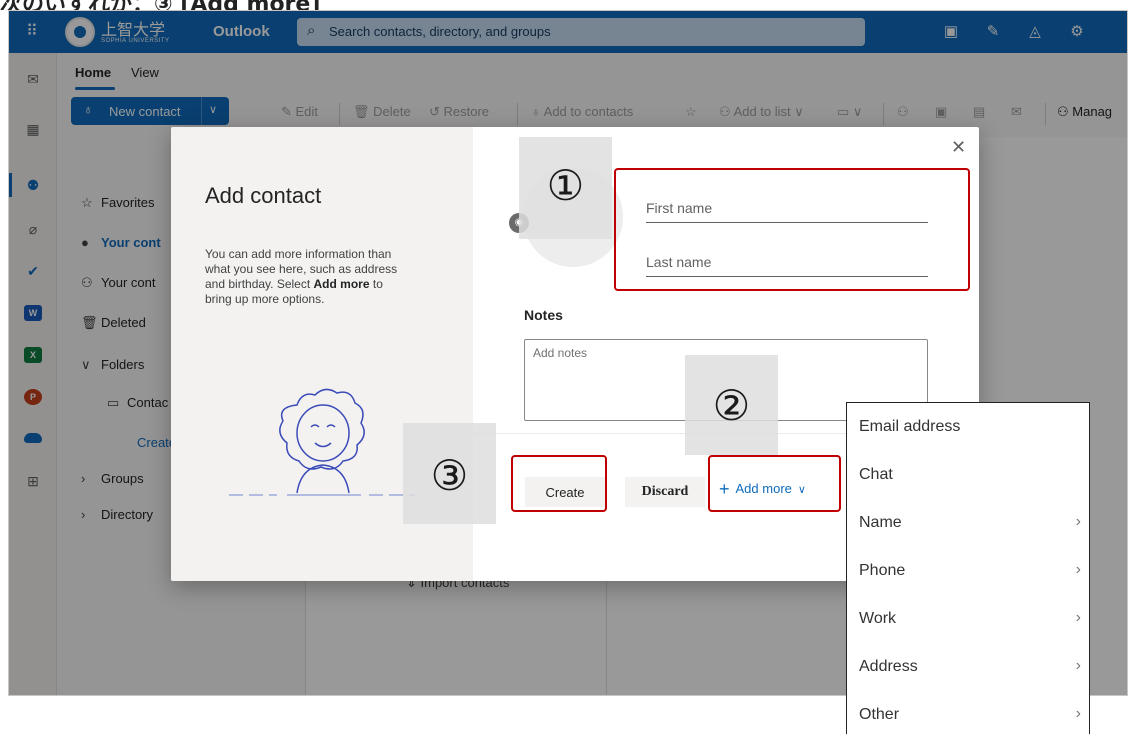  Describe the element at coordinates (665, 492) in the screenshot. I see `discard-button: Discard` at that location.